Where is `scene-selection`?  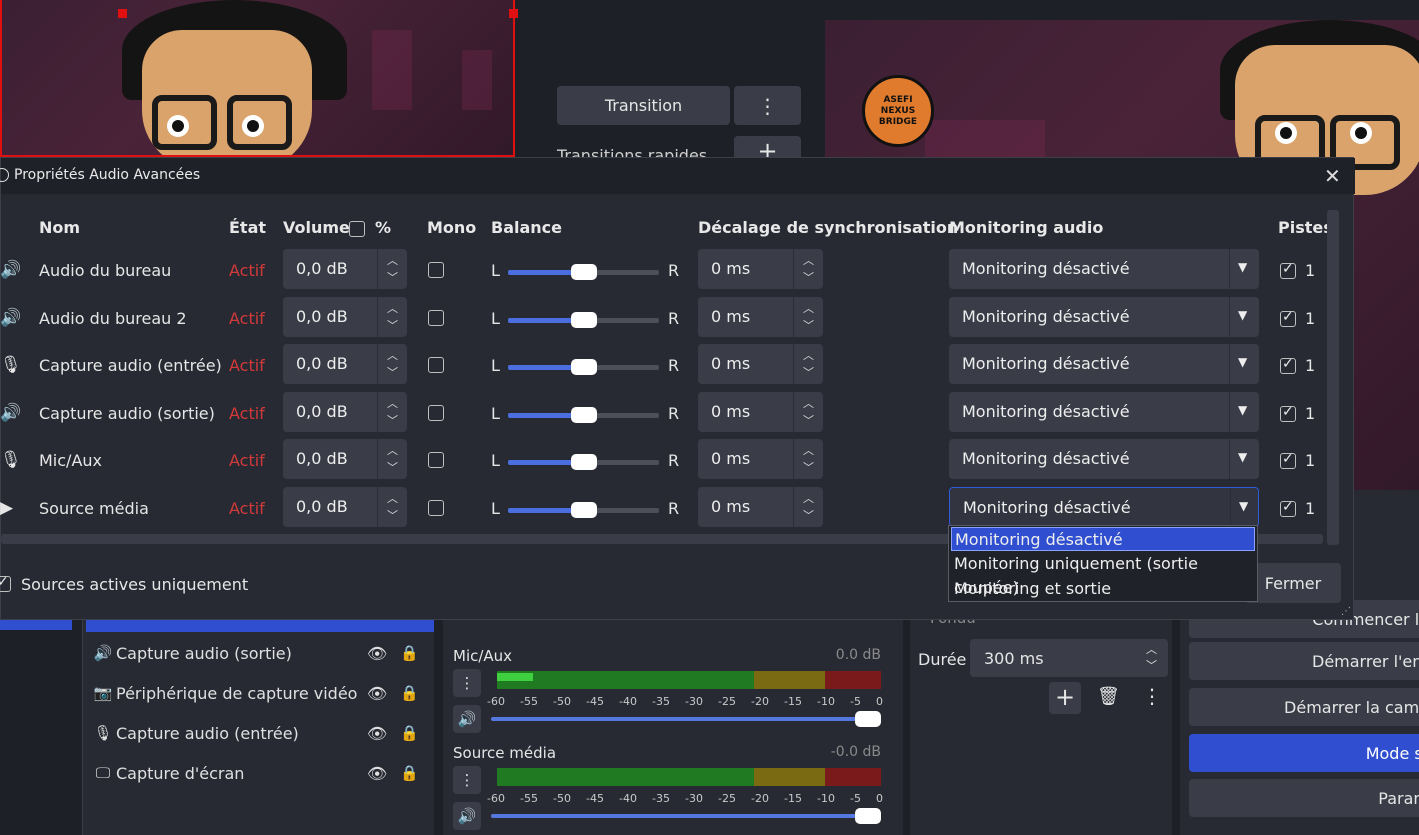 scene-selection is located at coordinates (36, 625).